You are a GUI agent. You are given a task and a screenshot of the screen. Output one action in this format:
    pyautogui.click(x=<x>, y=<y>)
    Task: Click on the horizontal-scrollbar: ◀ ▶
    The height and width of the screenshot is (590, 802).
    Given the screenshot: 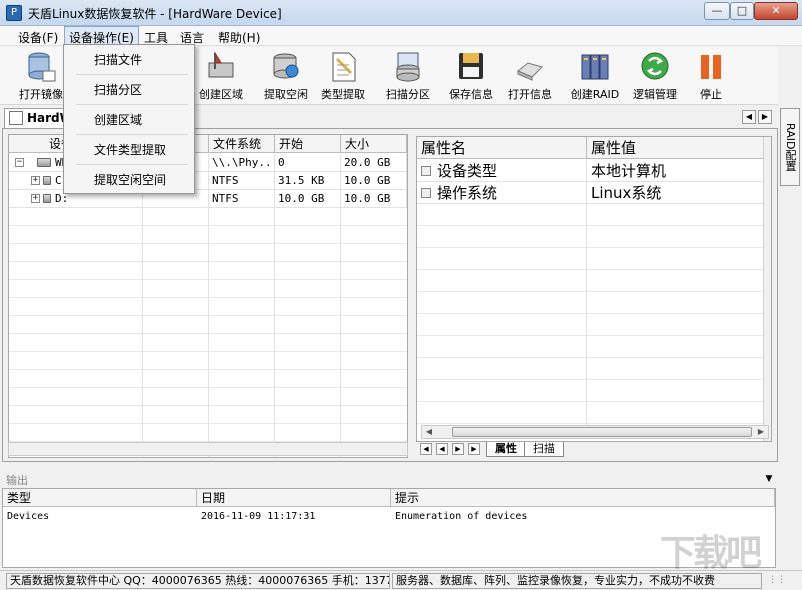 What is the action you would take?
    pyautogui.click(x=595, y=432)
    